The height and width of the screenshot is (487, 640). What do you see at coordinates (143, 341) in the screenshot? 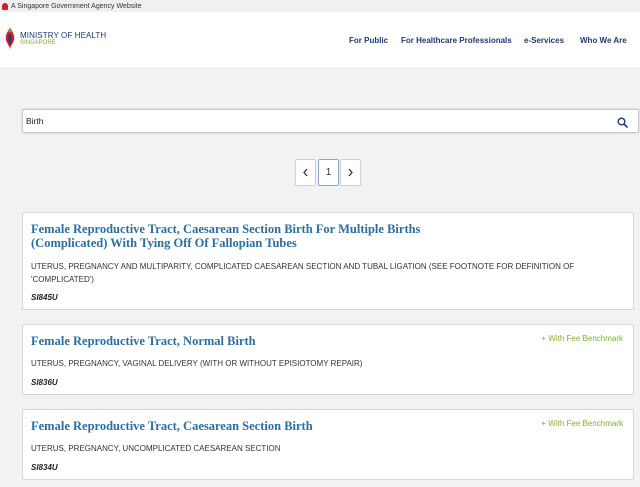
I see `result-title: Female Reproductive Tract, Normal Birth` at bounding box center [143, 341].